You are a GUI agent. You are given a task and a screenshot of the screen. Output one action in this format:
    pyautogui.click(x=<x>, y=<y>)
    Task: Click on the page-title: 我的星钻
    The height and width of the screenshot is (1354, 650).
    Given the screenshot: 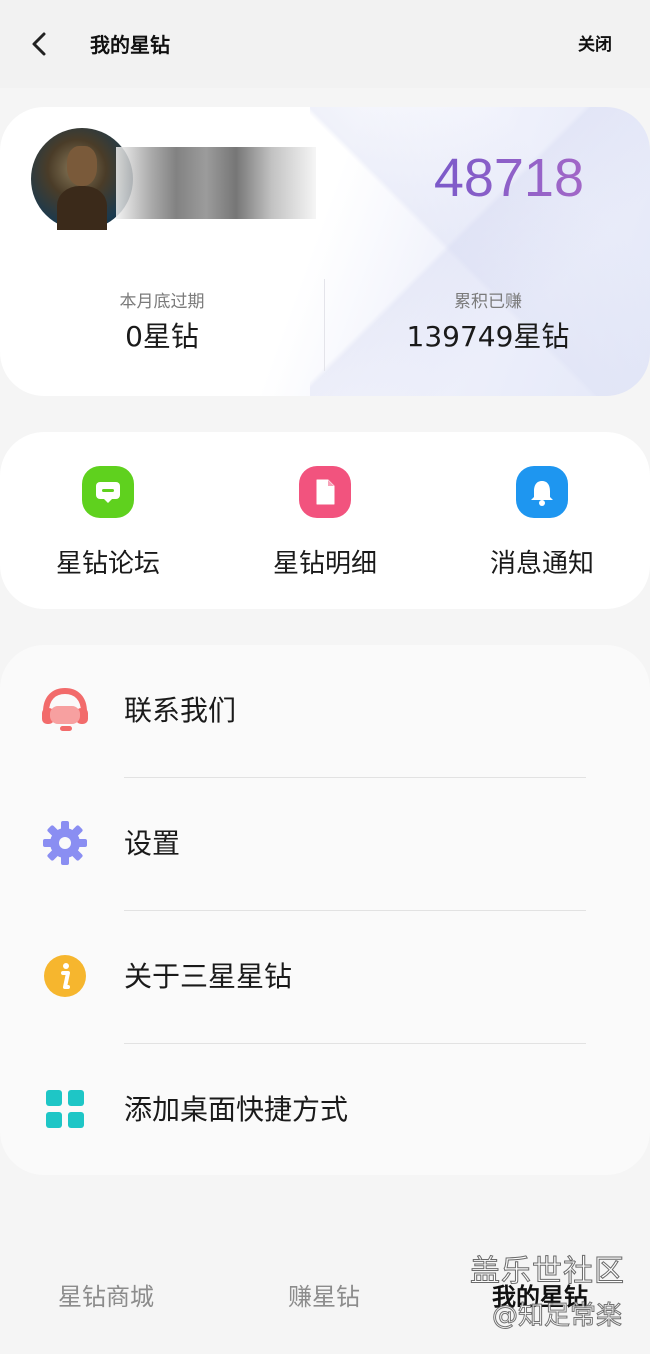 What is the action you would take?
    pyautogui.click(x=130, y=45)
    